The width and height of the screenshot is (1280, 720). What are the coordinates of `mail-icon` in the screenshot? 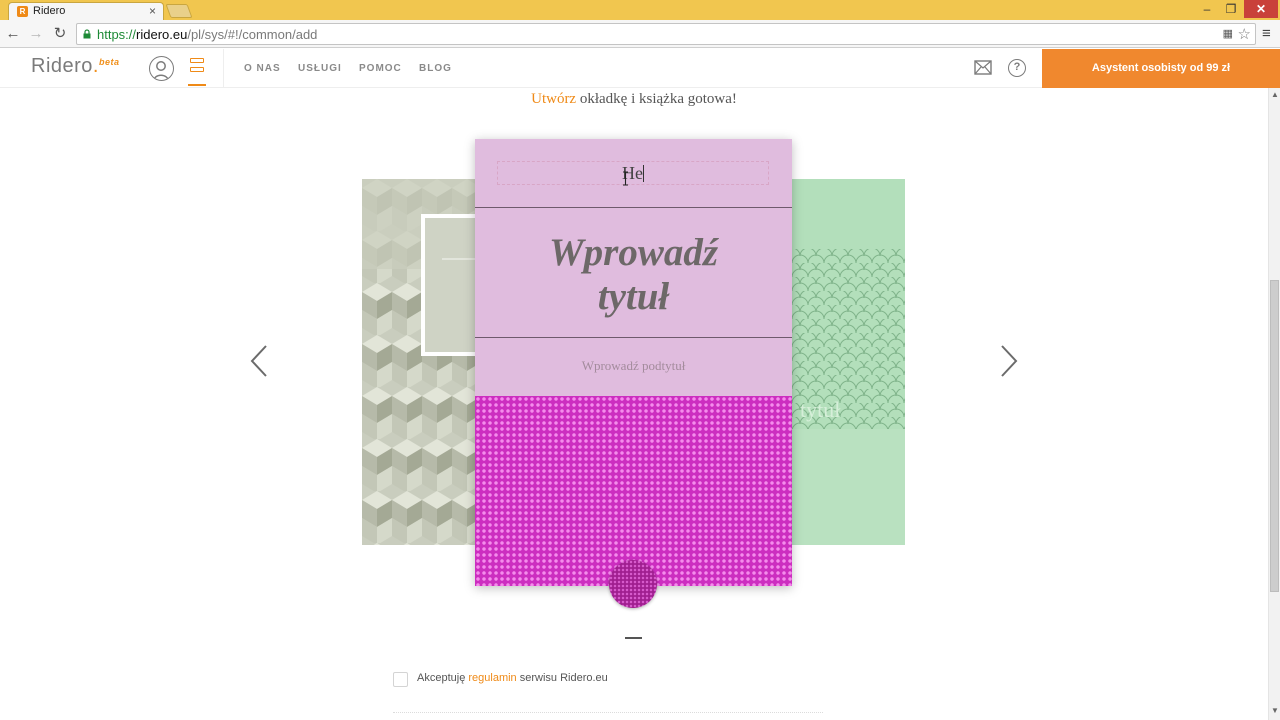 It's located at (983, 67).